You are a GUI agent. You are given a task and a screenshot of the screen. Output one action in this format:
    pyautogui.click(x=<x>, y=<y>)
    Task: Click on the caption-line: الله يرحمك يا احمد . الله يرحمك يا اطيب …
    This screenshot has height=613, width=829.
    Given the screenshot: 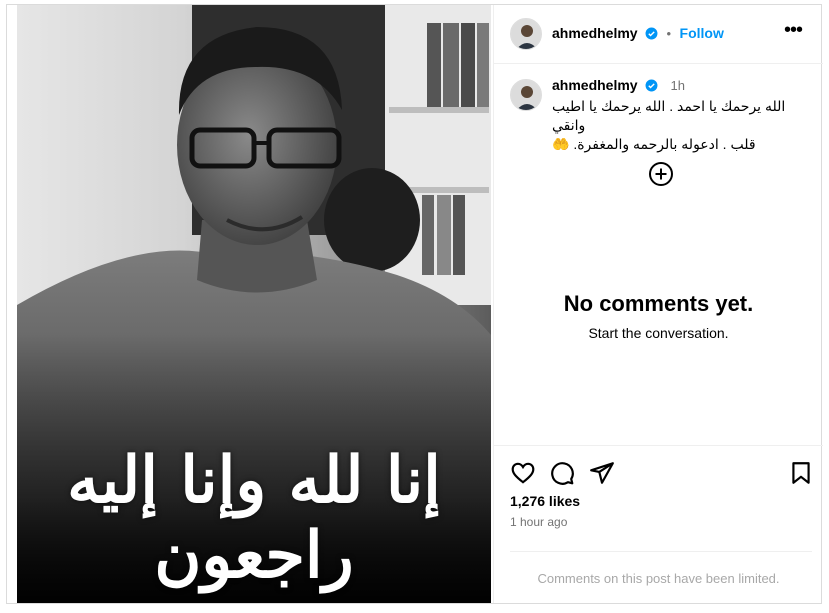 What is the action you would take?
    pyautogui.click(x=669, y=115)
    